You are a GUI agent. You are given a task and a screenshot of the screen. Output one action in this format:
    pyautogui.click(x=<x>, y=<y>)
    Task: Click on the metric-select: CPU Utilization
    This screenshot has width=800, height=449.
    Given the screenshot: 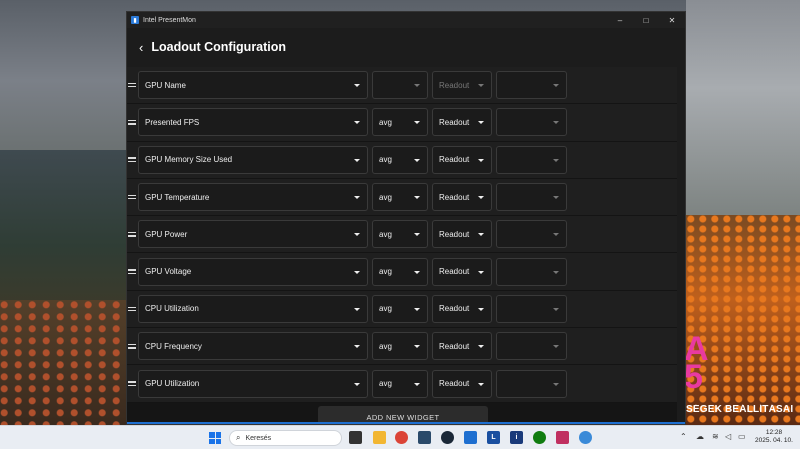 What is the action you would take?
    pyautogui.click(x=253, y=308)
    